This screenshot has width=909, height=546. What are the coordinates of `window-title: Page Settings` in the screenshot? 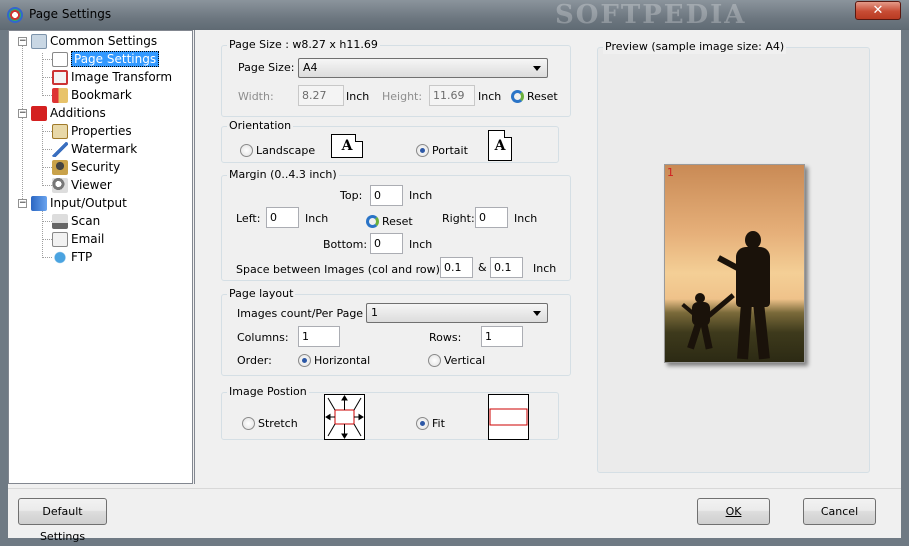 It's located at (70, 14).